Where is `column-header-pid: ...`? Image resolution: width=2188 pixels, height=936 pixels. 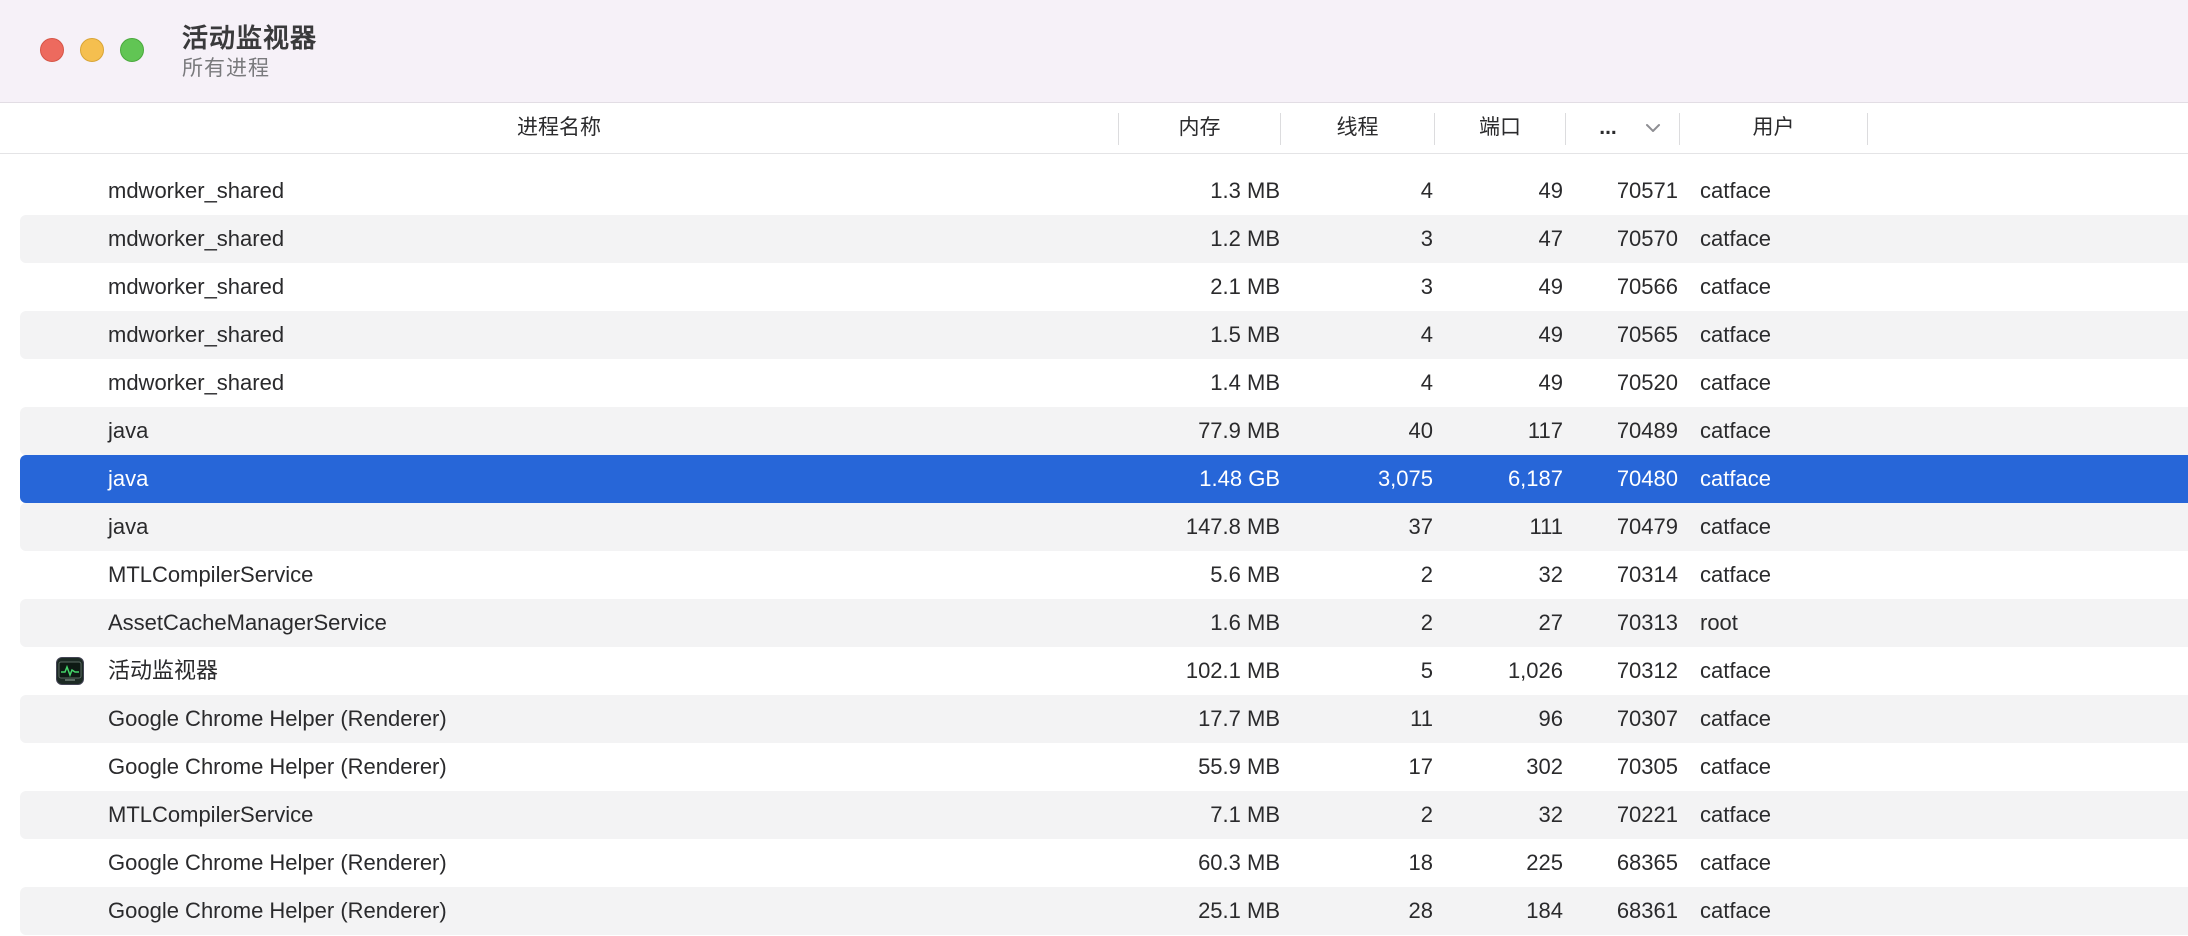
column-header-pid: ... is located at coordinates (1608, 128).